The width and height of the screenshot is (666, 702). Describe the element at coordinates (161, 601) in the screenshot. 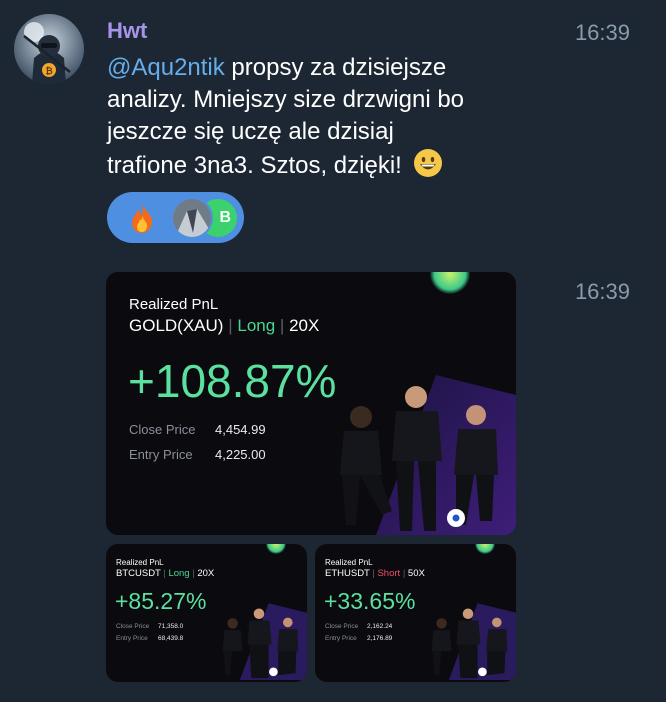

I see `pnl-percentage: +85.27%` at that location.